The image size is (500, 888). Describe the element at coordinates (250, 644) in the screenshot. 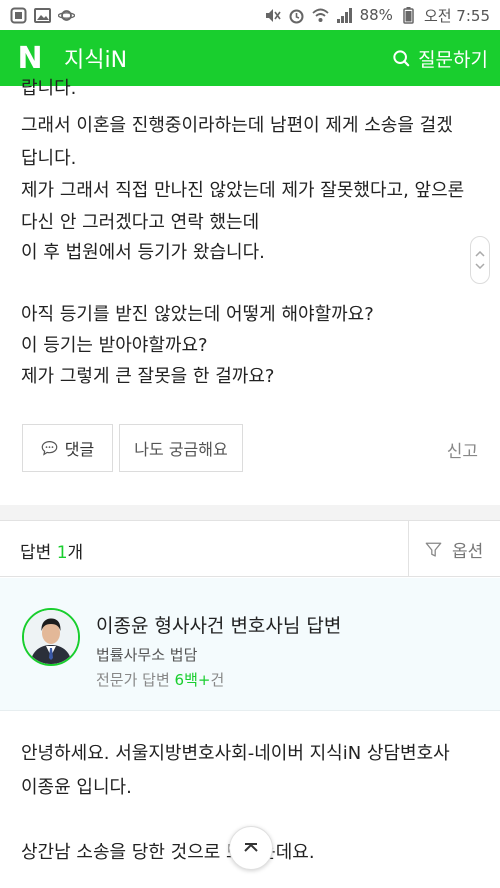

I see `answerer-profile: 이종윤 형사사건 변호사님 답변 법률사무소 법담 전문가 답변 6백+건` at that location.